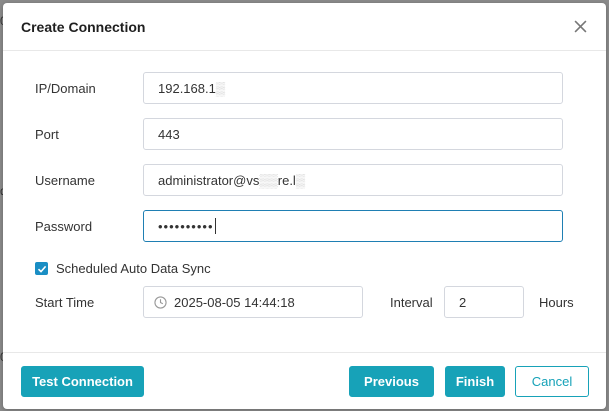 The height and width of the screenshot is (411, 609). Describe the element at coordinates (286, 180) in the screenshot. I see `username-value-tail: re.l` at that location.